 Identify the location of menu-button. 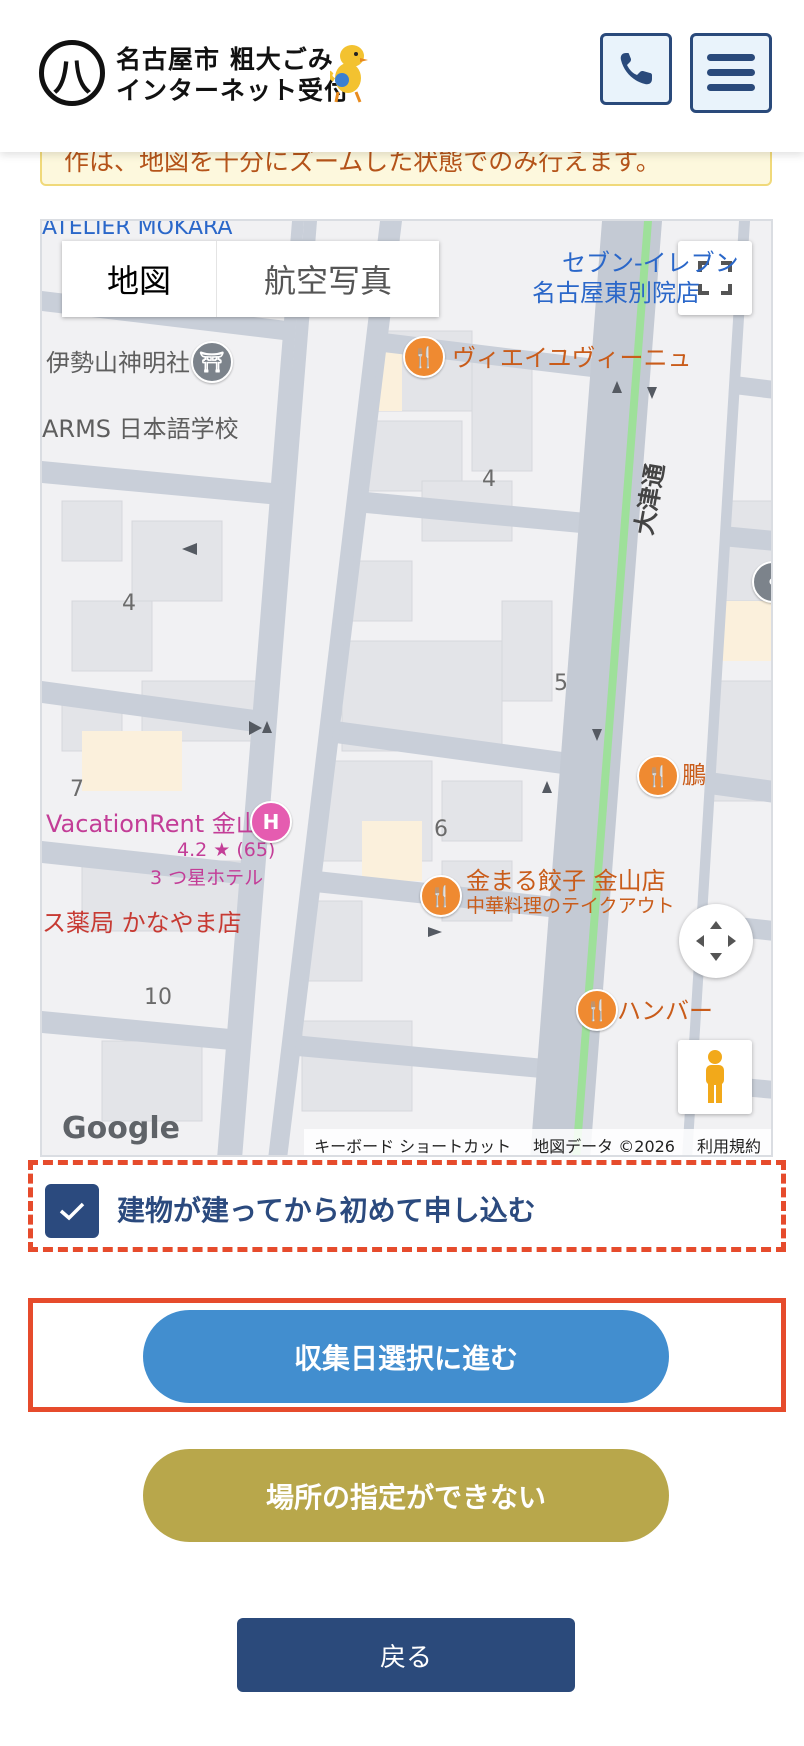
(731, 73).